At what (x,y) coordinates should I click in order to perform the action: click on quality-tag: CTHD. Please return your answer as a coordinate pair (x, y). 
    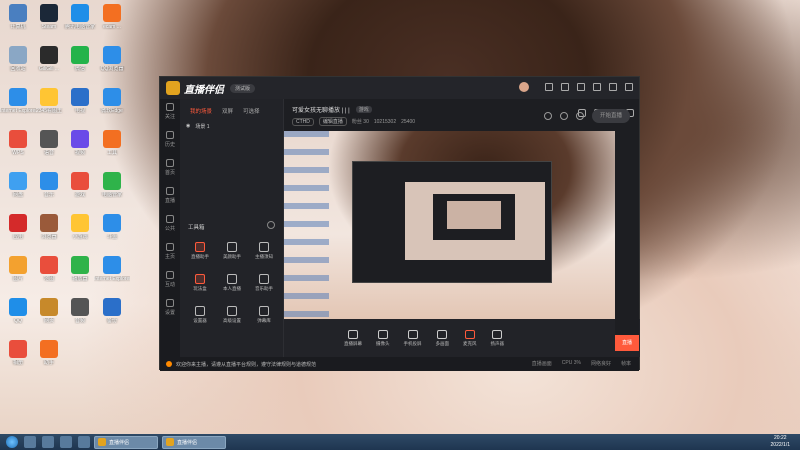
    Looking at the image, I should click on (303, 121).